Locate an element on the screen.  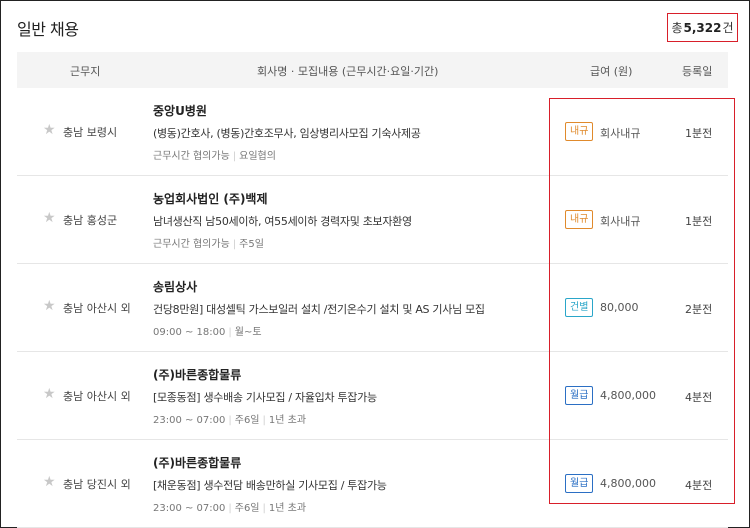
row-company-link: 농업회사법인 (주)백제 is located at coordinates (210, 198).